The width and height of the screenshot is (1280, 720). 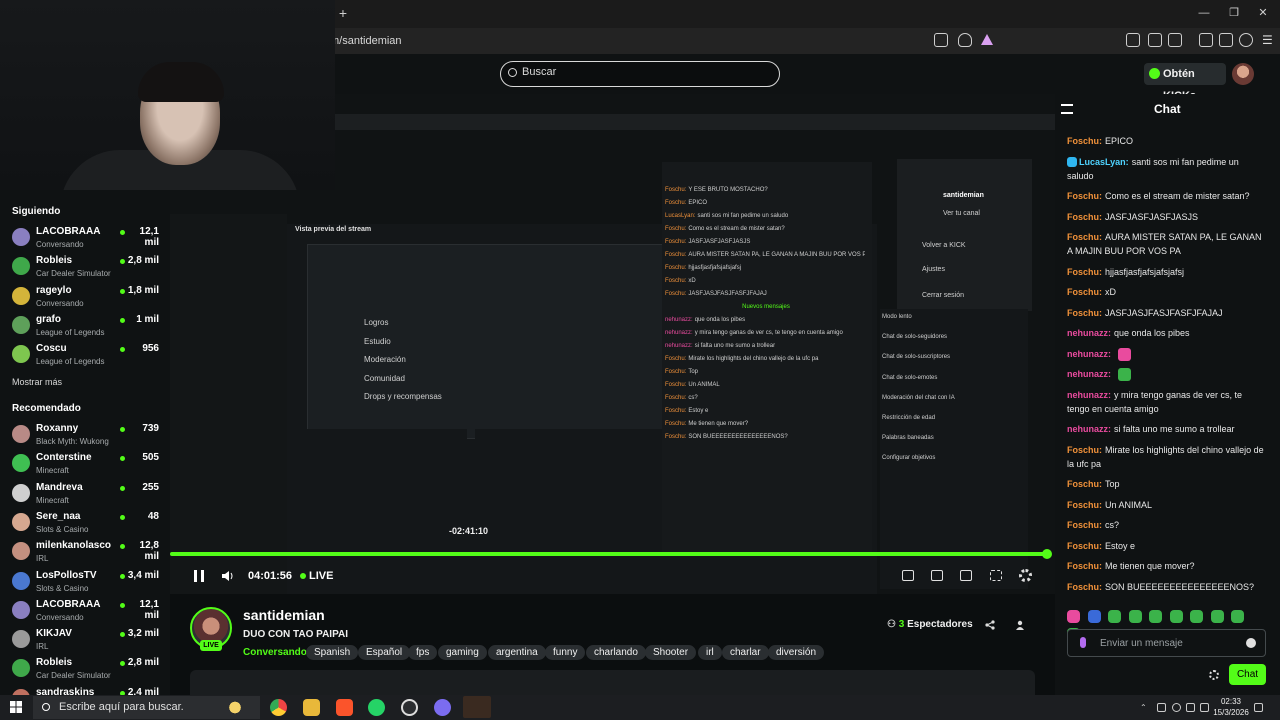 I want to click on progress-bar, so click(x=609, y=554).